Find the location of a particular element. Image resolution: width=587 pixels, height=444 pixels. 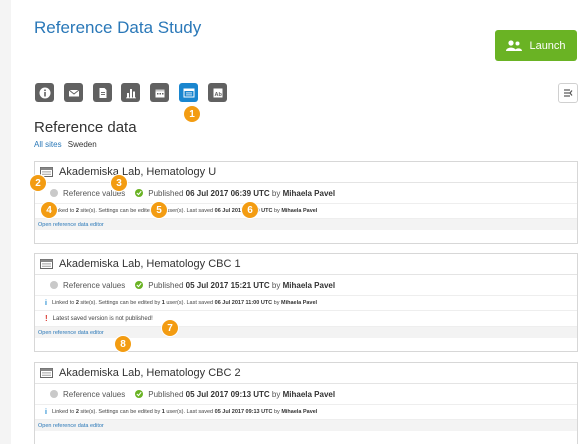

site-filter: All sites Sweden is located at coordinates (65, 144).